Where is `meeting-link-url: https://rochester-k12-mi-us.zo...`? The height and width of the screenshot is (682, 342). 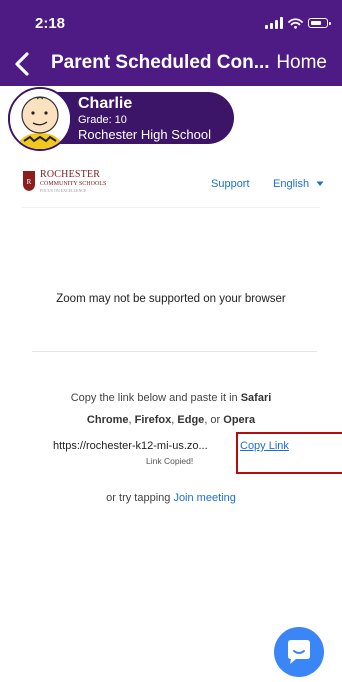 meeting-link-url: https://rochester-k12-mi-us.zo... is located at coordinates (130, 446).